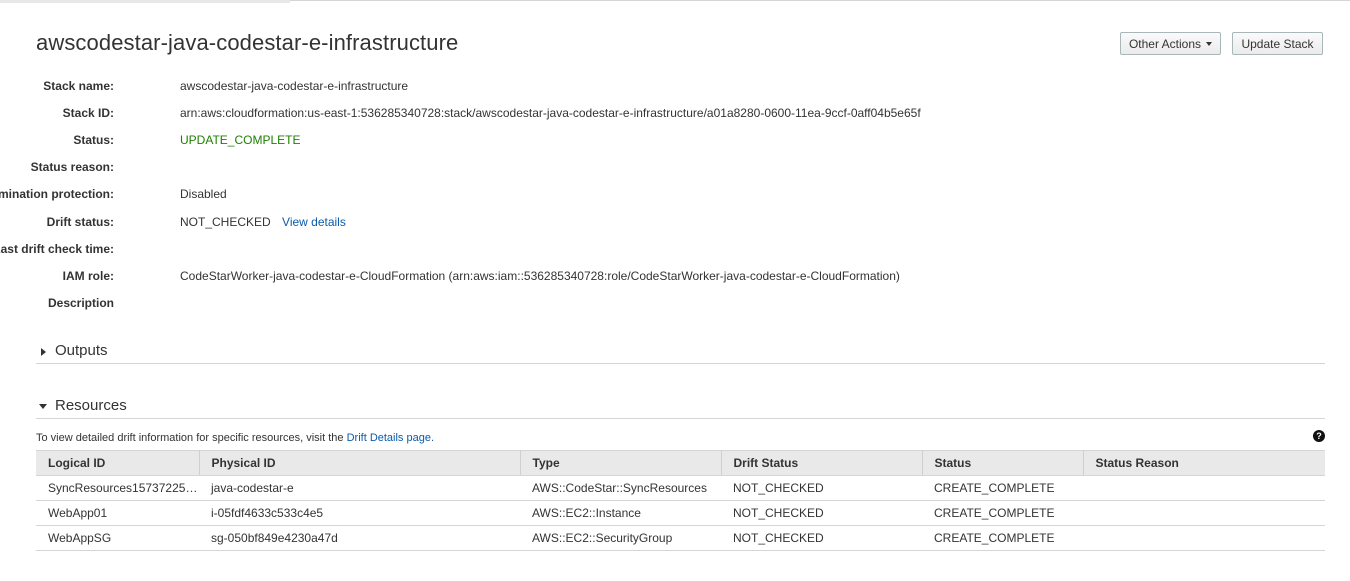  Describe the element at coordinates (57, 249) in the screenshot. I see `detail-label: Last drift check time:` at that location.